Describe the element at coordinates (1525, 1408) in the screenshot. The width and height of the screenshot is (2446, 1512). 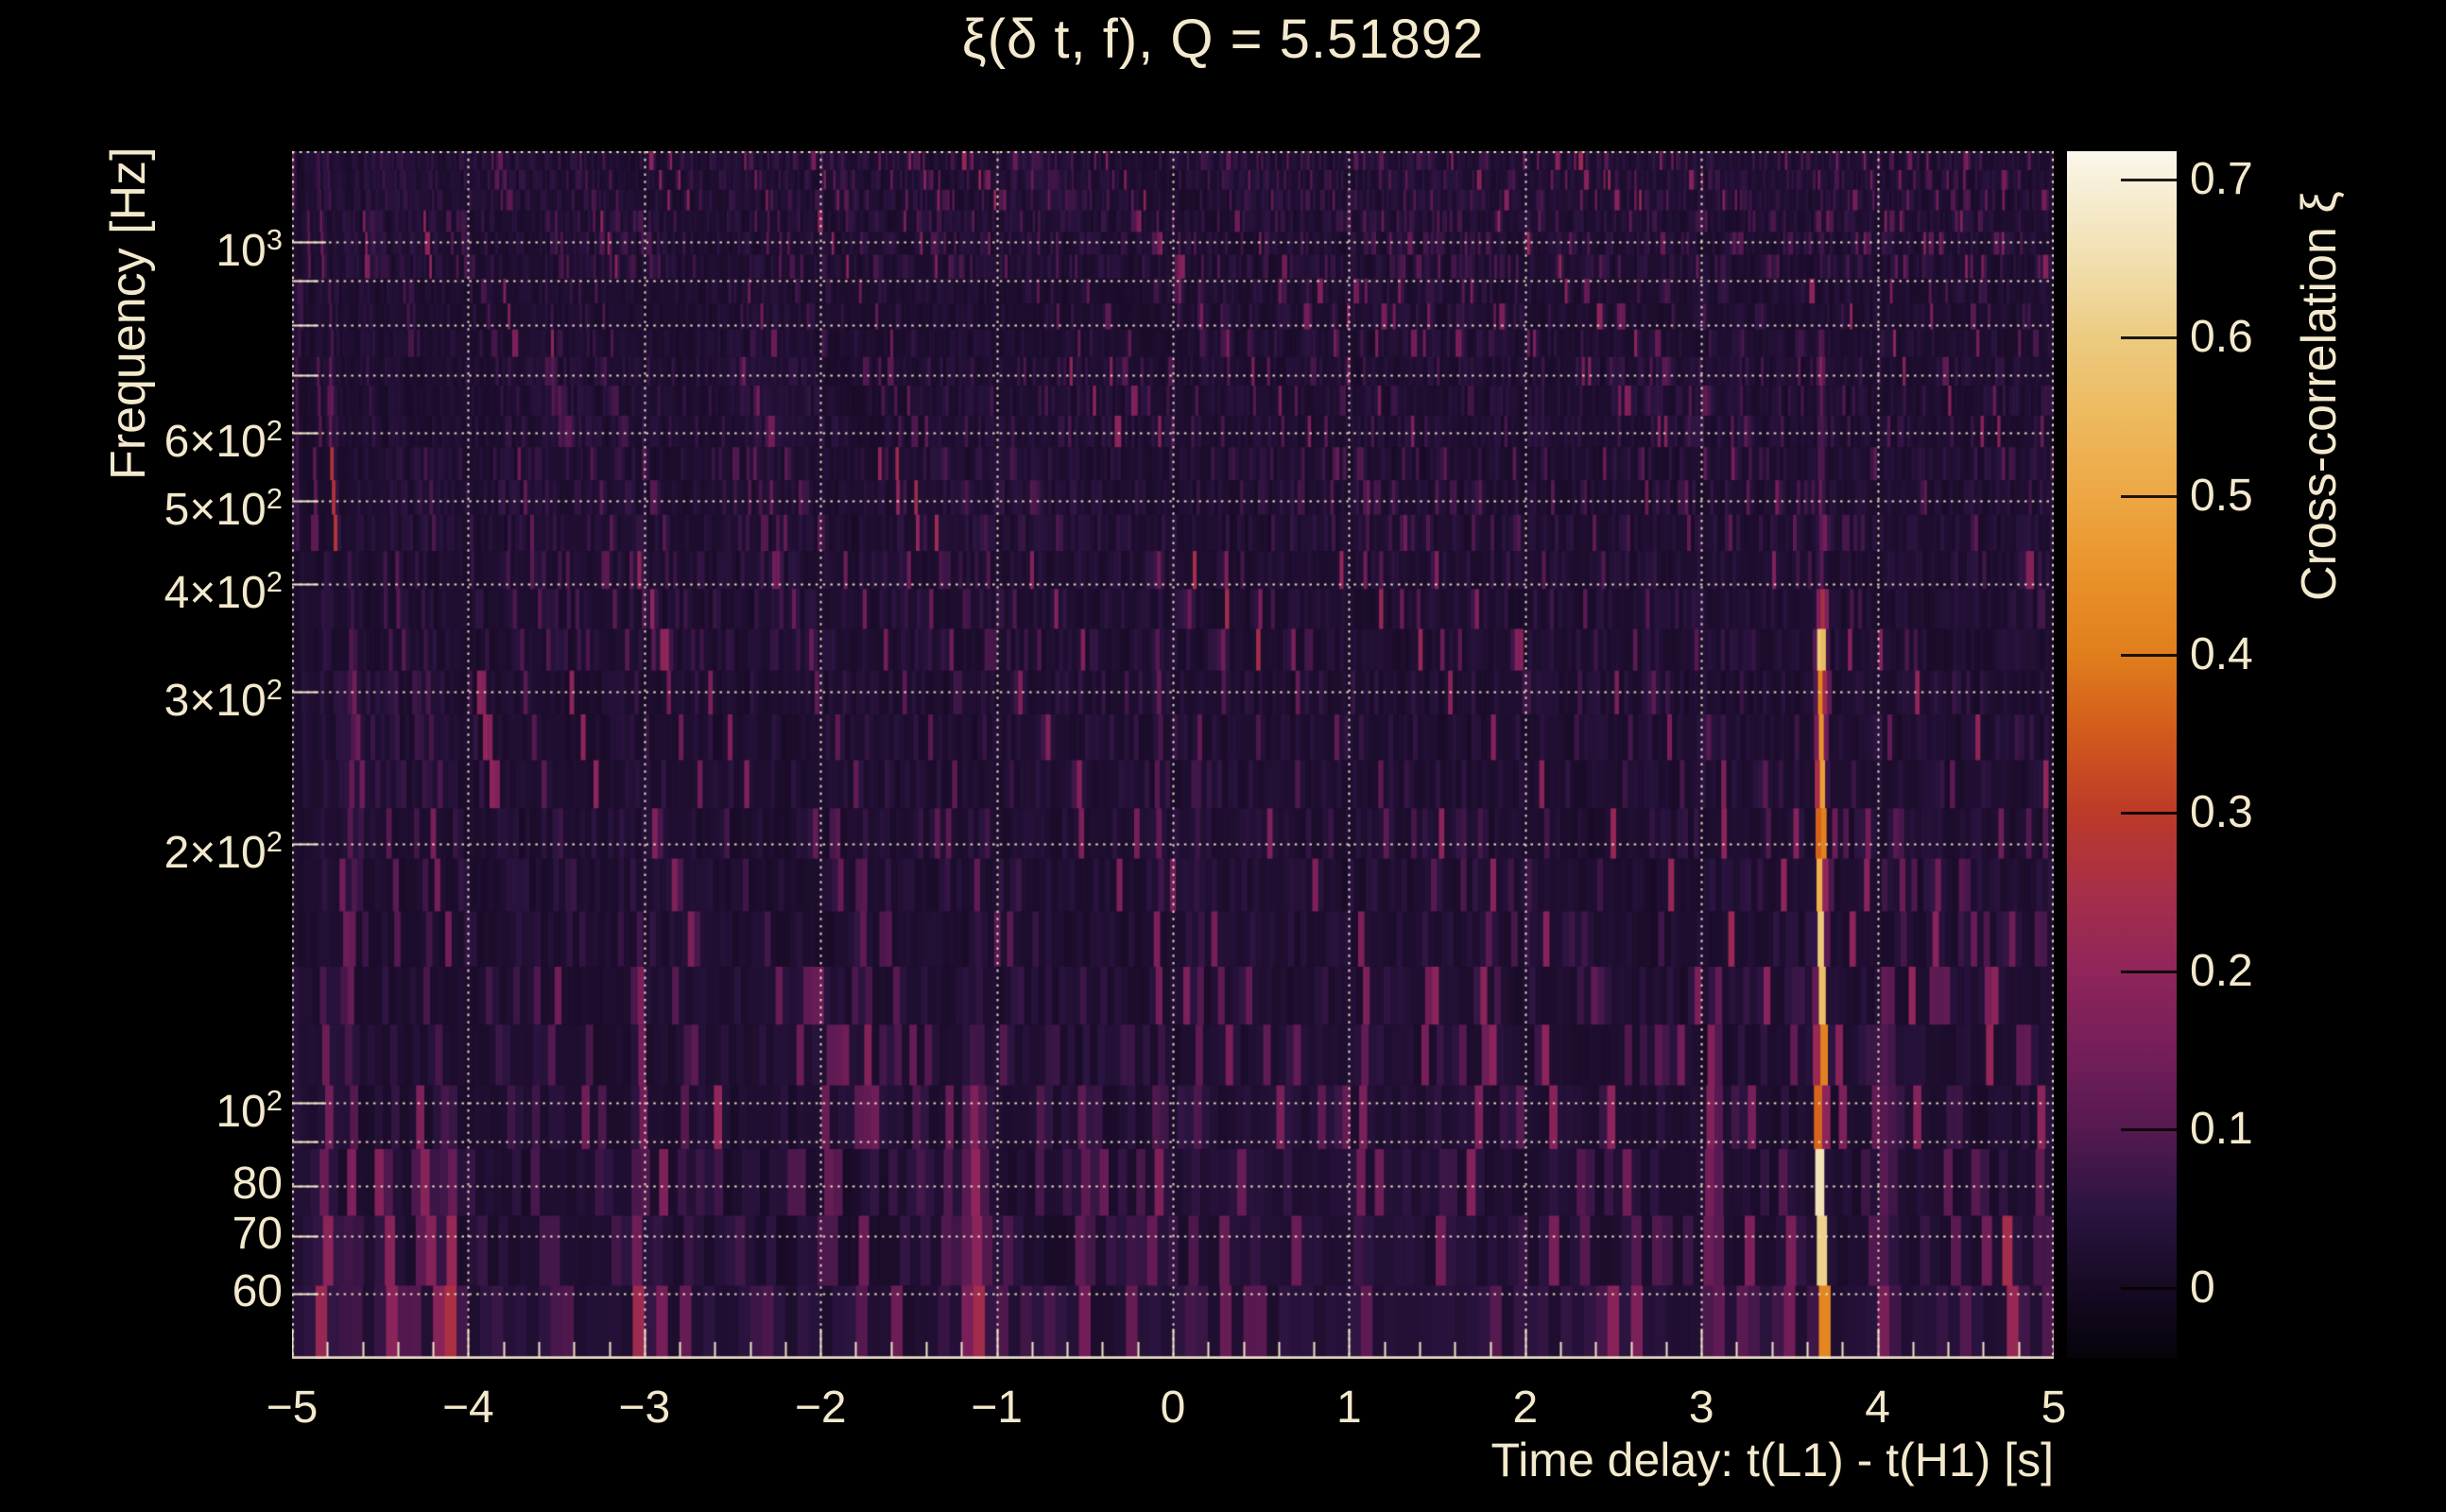
I see `x-tick-label: 2` at that location.